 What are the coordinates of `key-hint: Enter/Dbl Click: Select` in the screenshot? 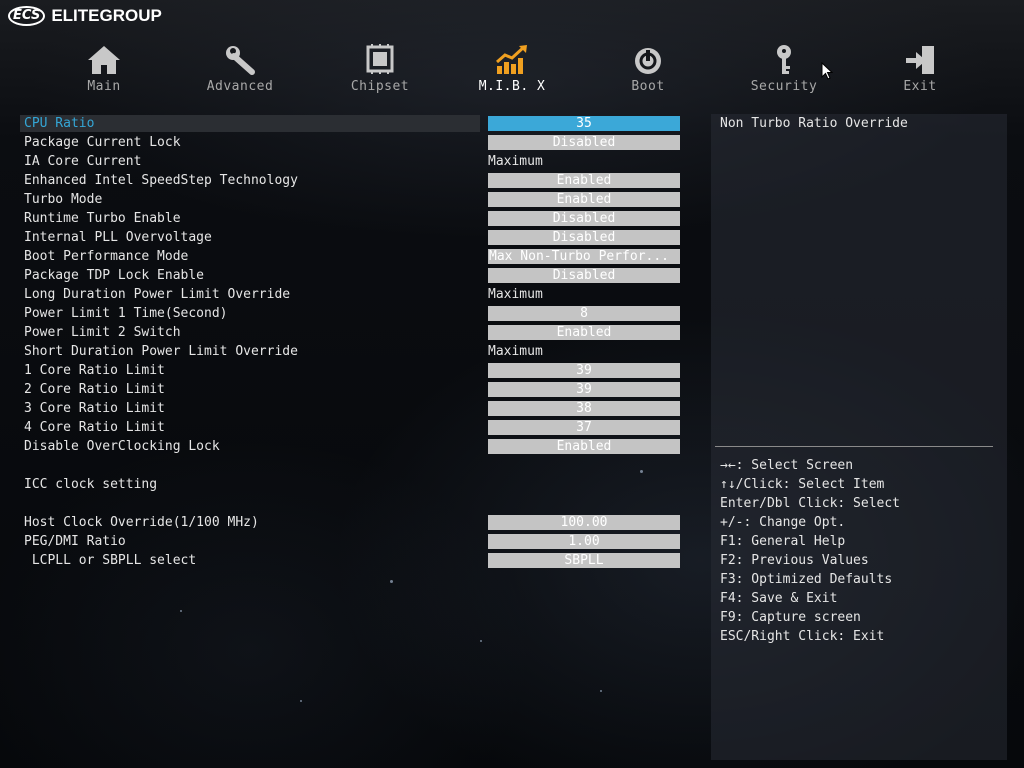 It's located at (810, 503).